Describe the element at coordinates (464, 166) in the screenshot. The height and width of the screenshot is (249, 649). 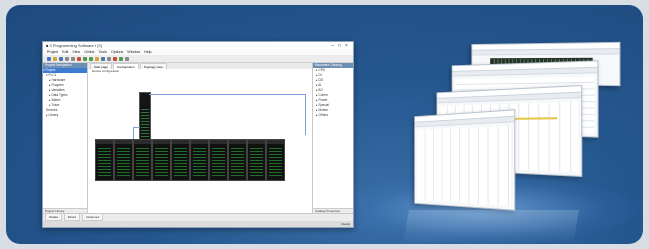
I see `program-table` at that location.